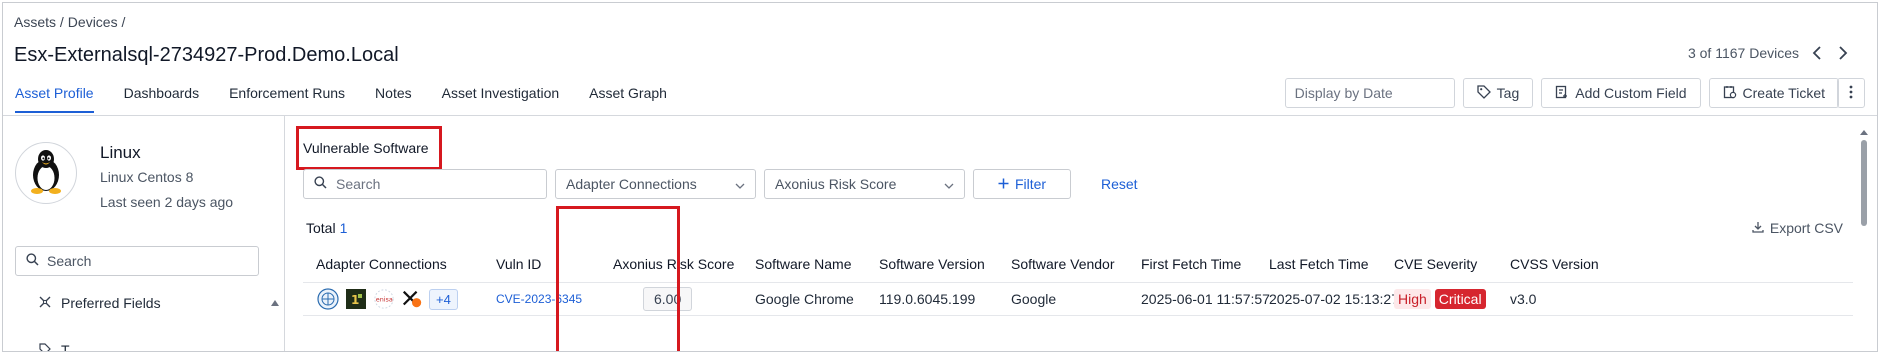 The image size is (1880, 354). Describe the element at coordinates (932, 264) in the screenshot. I see `column-header-software-version: Software Version` at that location.